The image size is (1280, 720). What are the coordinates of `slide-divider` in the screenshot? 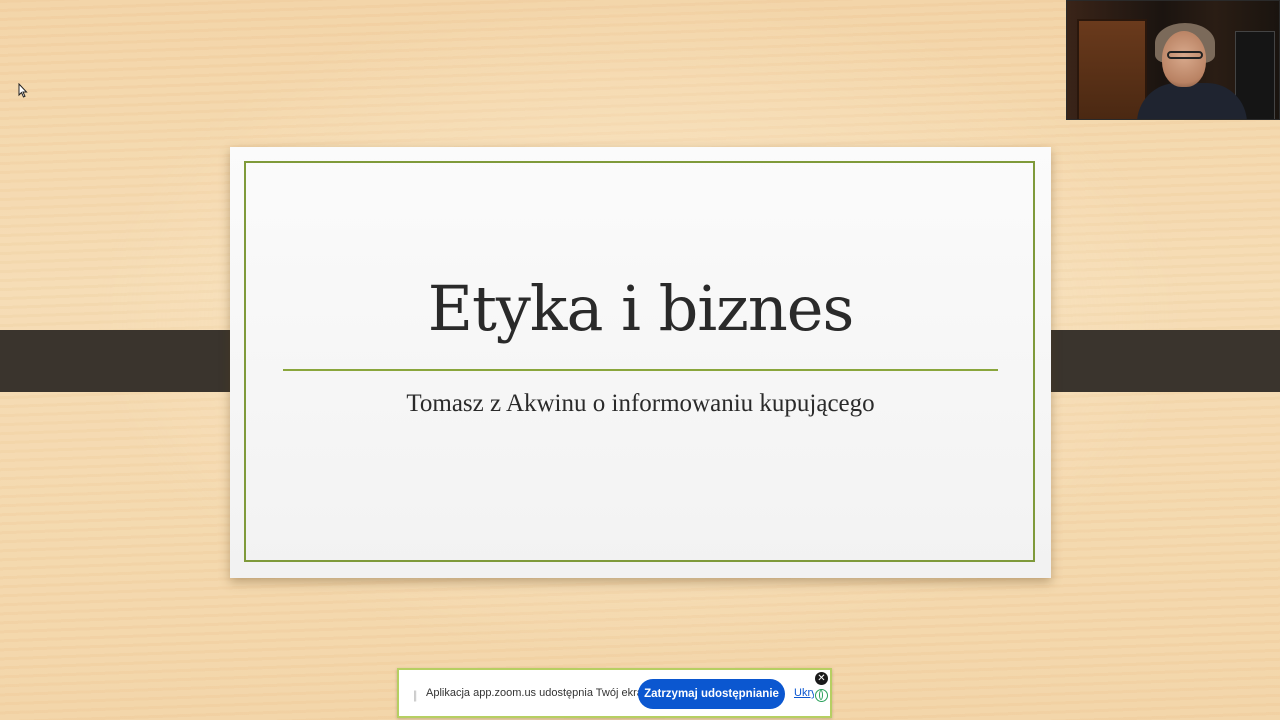 It's located at (640, 370).